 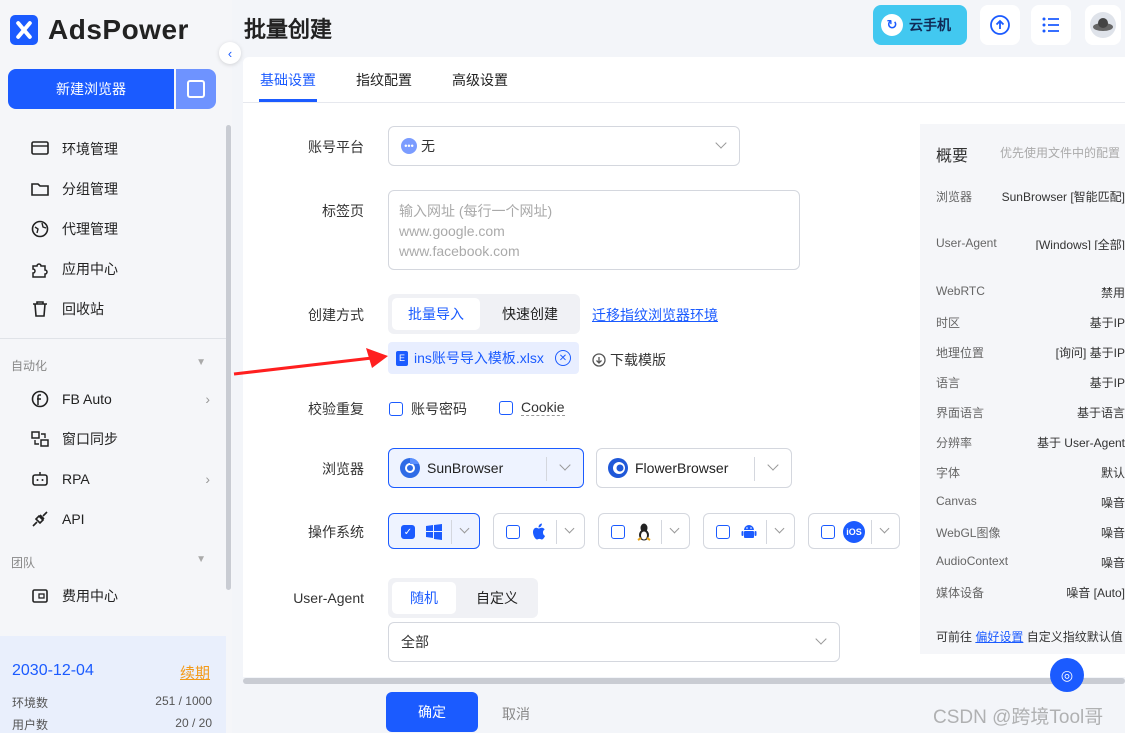 What do you see at coordinates (749, 531) in the screenshot?
I see `os-android-option` at bounding box center [749, 531].